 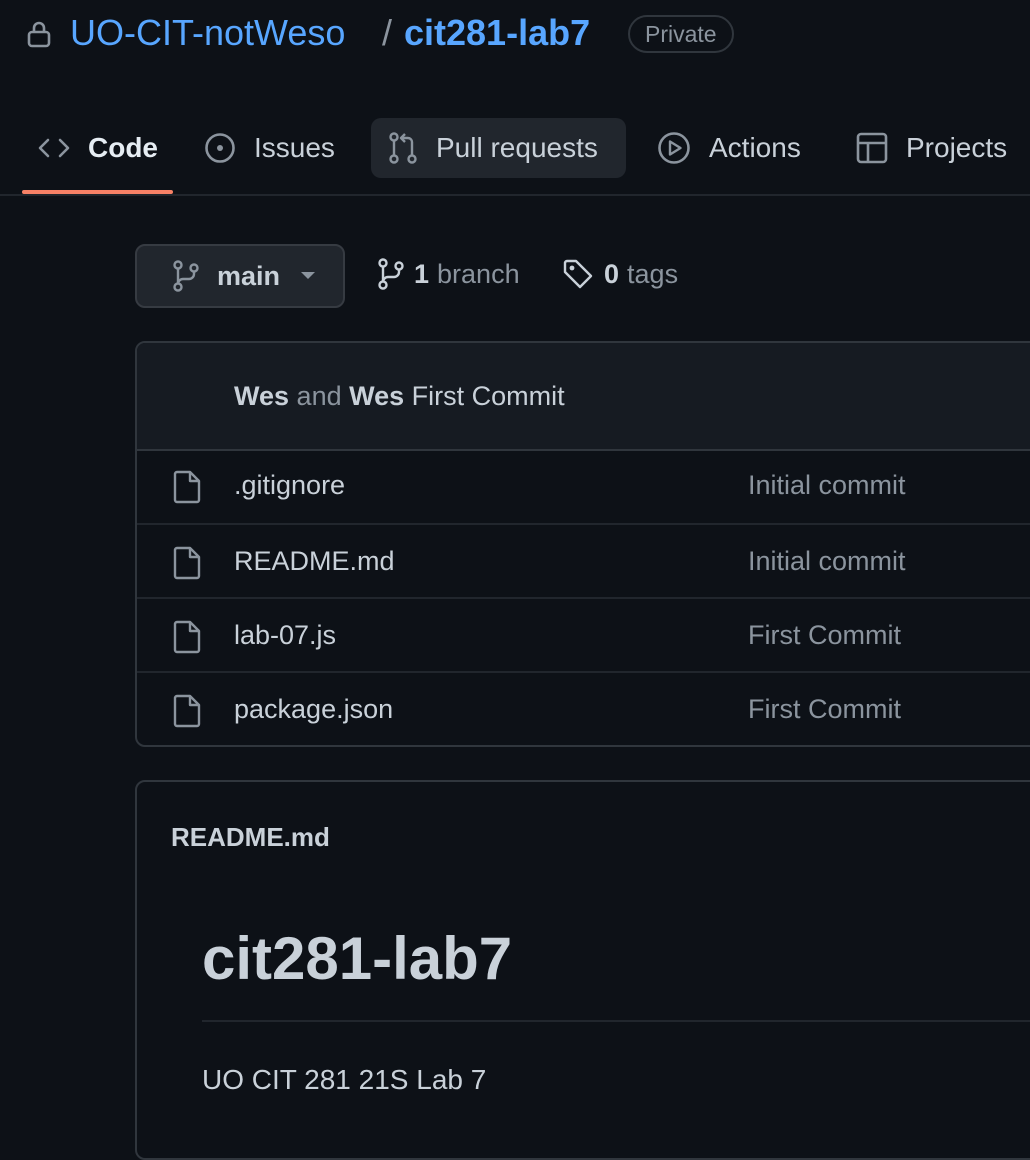 I want to click on tab-code: Code, so click(x=98, y=148).